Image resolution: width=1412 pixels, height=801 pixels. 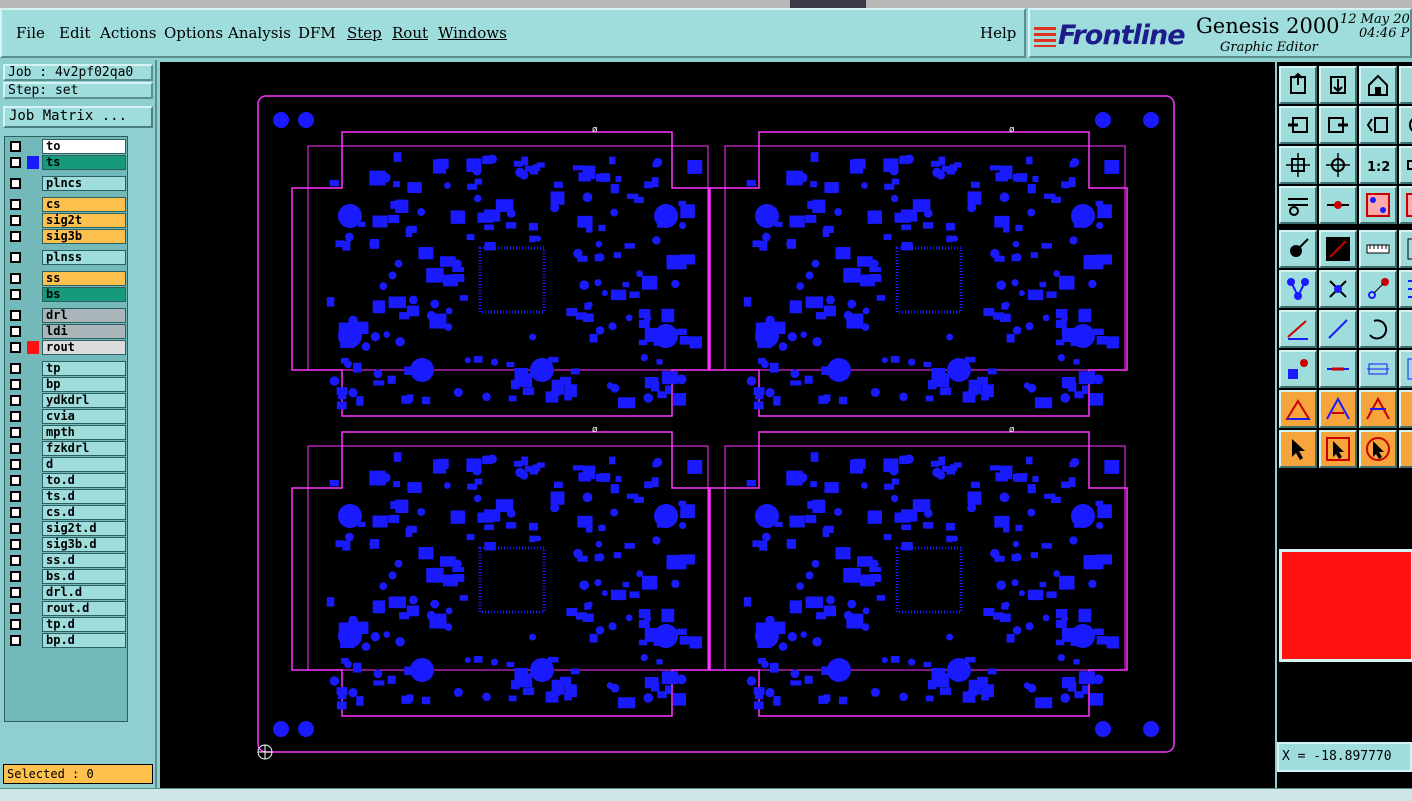 I want to click on nodes-button, so click(x=1298, y=289).